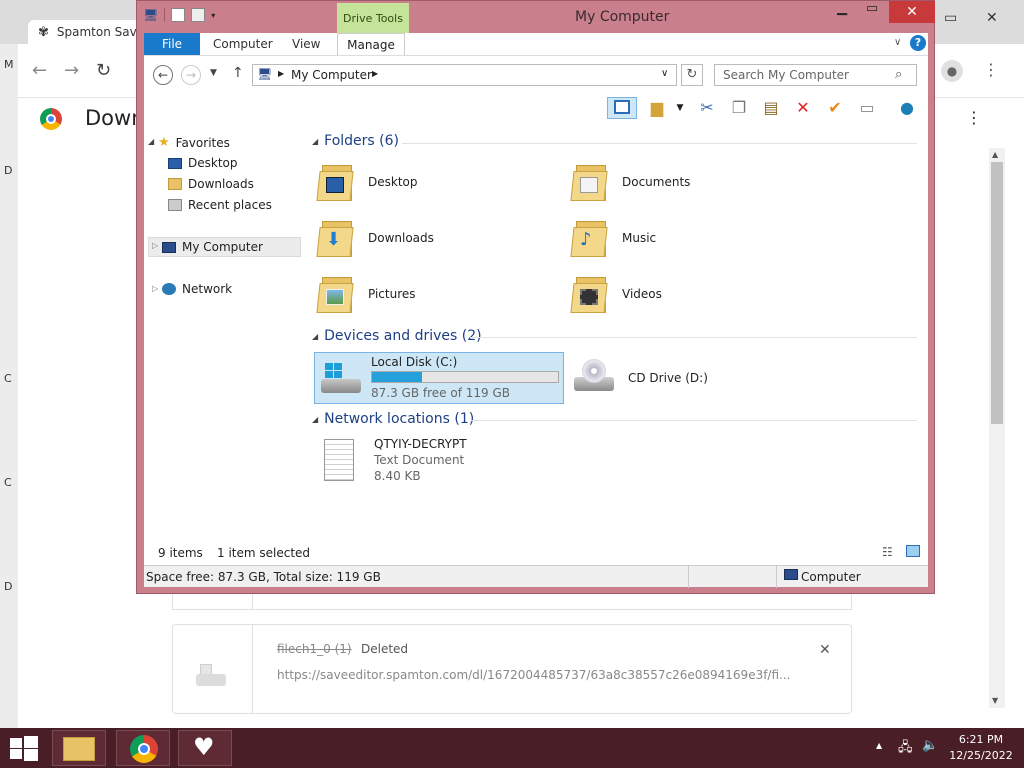 The height and width of the screenshot is (768, 1024). I want to click on group-network-header: ◢ Network locations (1), so click(393, 419).